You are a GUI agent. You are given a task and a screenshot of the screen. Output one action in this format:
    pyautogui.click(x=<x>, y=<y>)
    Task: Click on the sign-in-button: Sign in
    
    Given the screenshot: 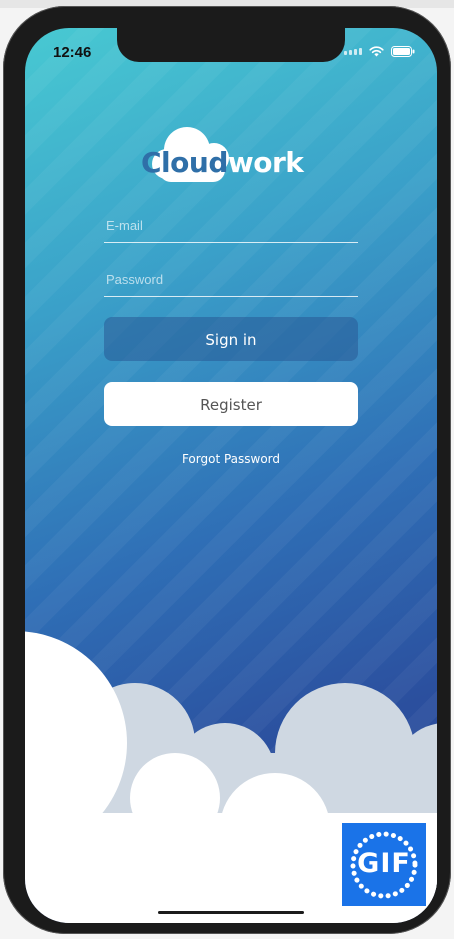 What is the action you would take?
    pyautogui.click(x=231, y=339)
    